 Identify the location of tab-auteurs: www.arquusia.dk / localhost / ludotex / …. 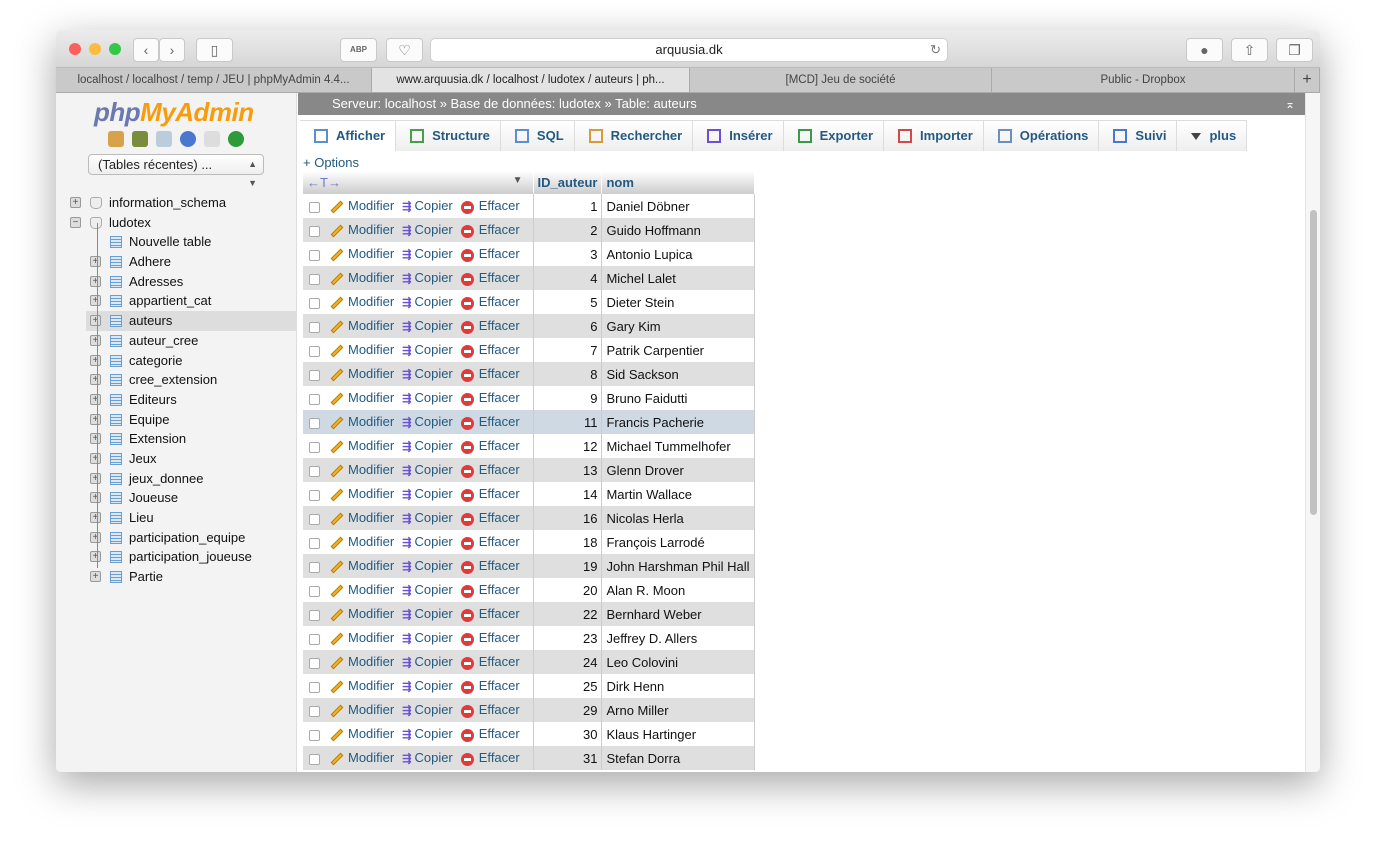
(531, 80).